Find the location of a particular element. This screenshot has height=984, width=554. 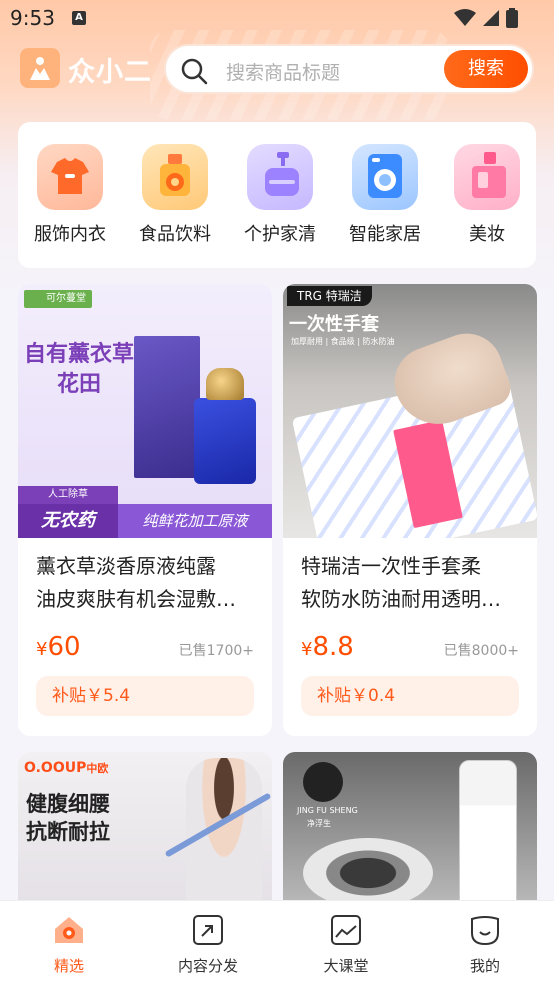

category-label: 个护家清 is located at coordinates (280, 234).